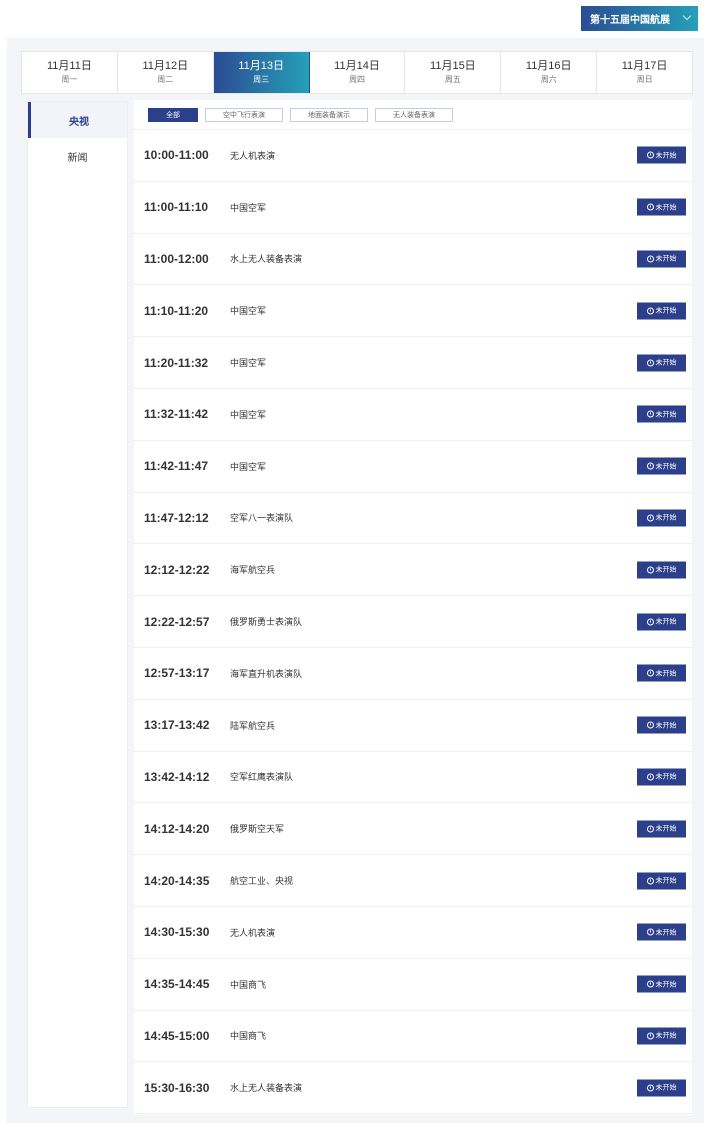 The height and width of the screenshot is (1123, 720). Describe the element at coordinates (414, 114) in the screenshot. I see `filter-unmanned-show: 无人装备表演` at that location.